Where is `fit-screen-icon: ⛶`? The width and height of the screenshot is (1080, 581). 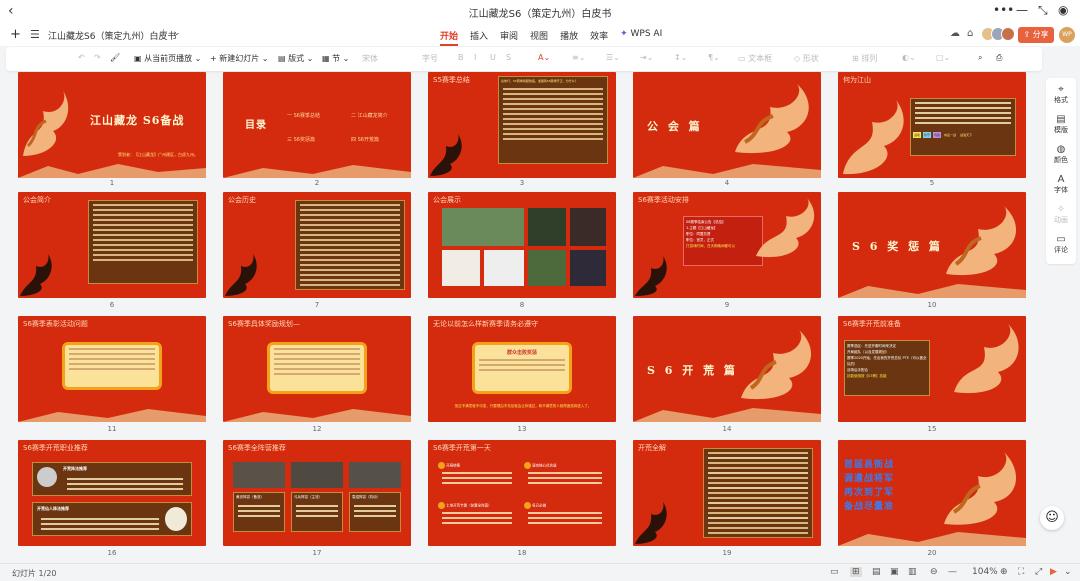
fit-screen-icon: ⛶ is located at coordinates (1021, 572).